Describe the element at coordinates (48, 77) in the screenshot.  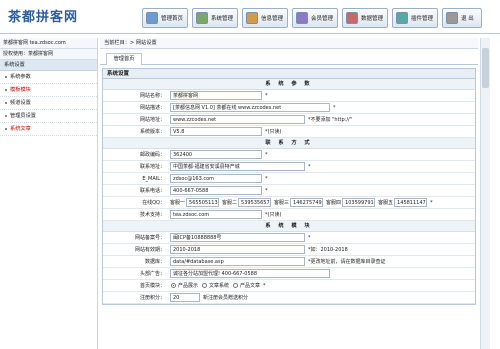
I see `sidebar-item-params: 系统参数` at that location.